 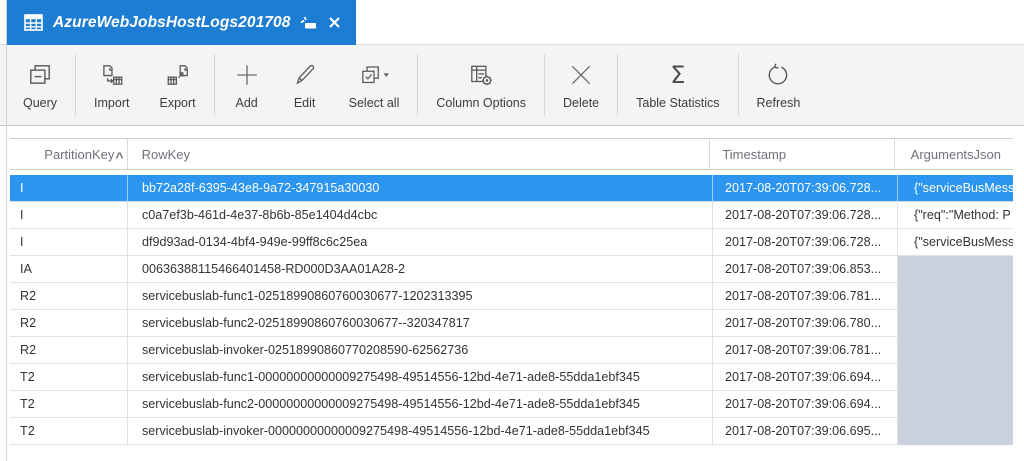 What do you see at coordinates (119, 157) in the screenshot?
I see `sort-ascending-icon: ^` at bounding box center [119, 157].